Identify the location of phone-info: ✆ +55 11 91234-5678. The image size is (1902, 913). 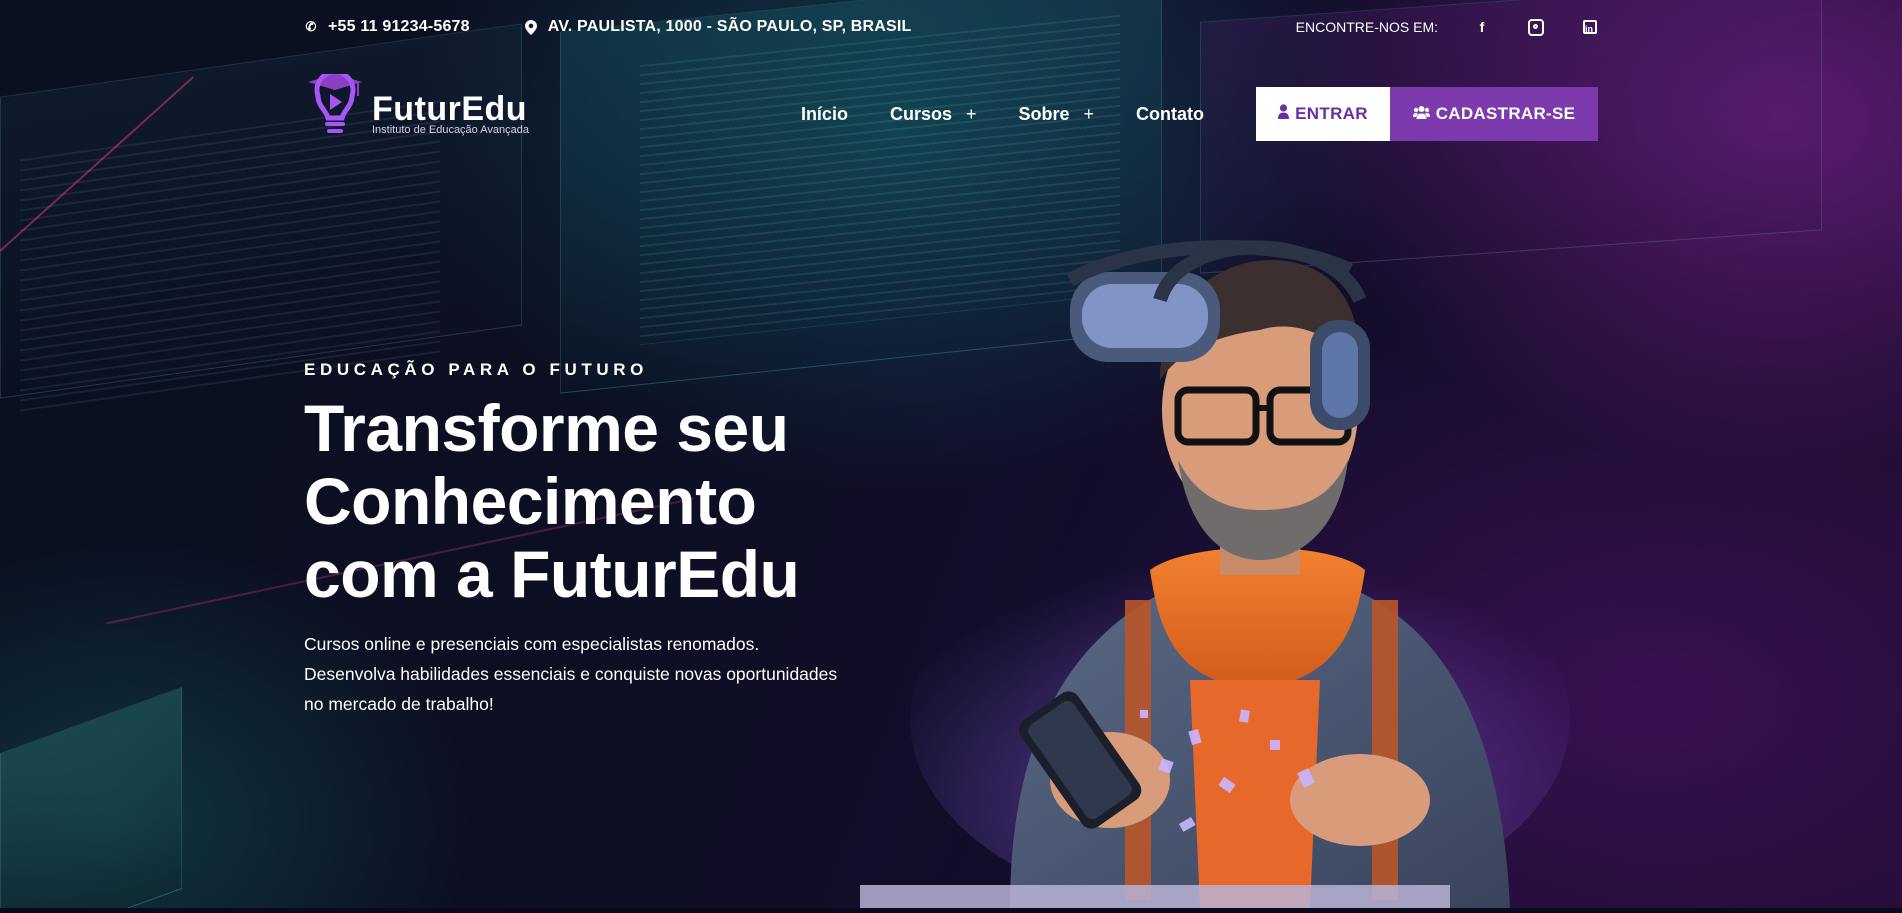
(387, 27).